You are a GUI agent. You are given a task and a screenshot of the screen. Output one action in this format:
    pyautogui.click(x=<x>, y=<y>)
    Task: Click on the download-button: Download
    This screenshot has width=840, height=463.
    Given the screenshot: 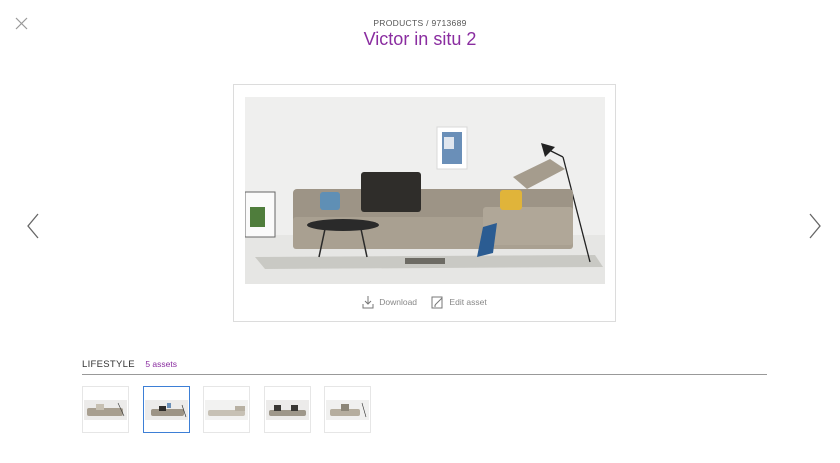 What is the action you would take?
    pyautogui.click(x=389, y=302)
    